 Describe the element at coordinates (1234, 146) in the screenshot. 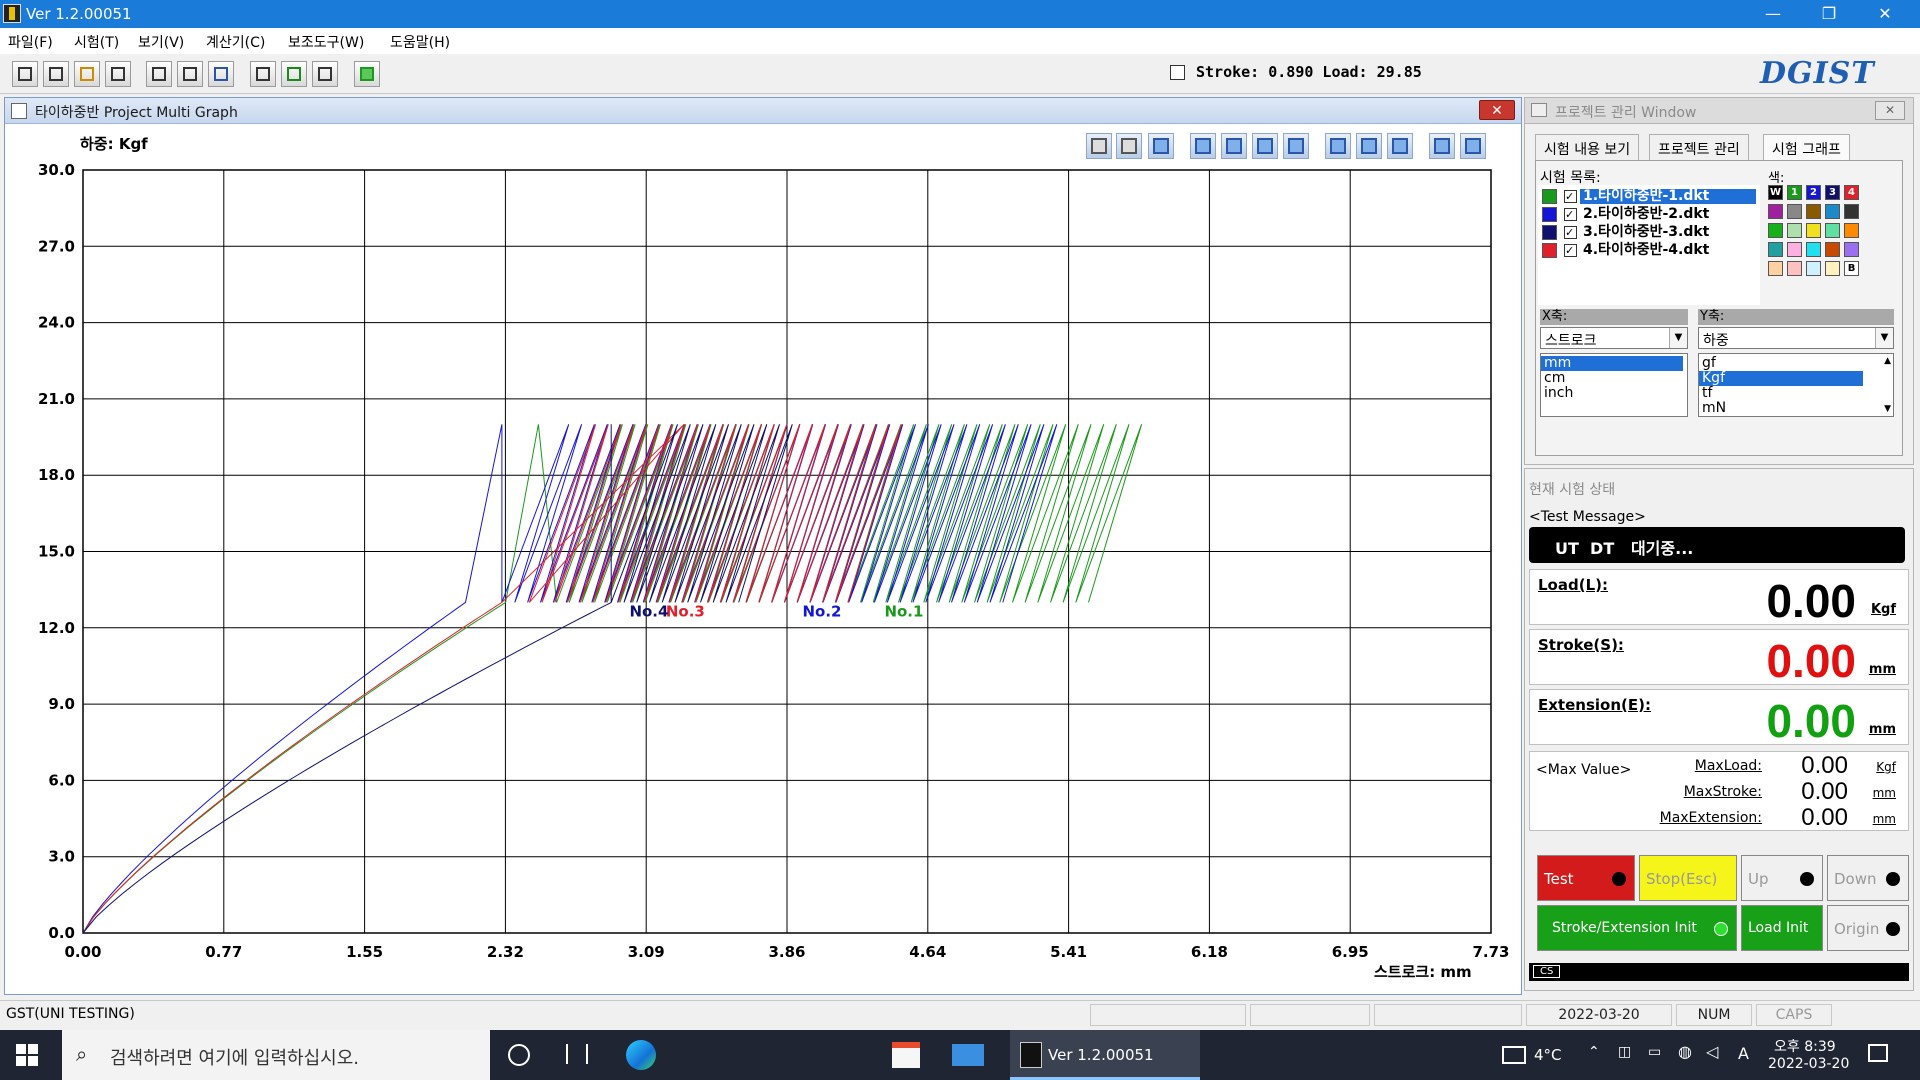

I see `graph-line-icon` at that location.